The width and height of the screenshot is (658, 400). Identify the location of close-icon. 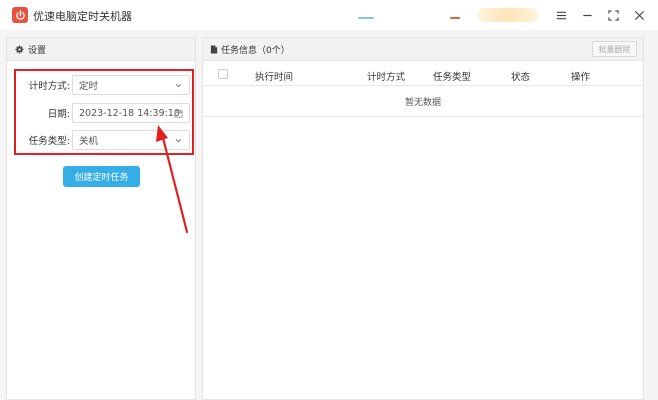
(639, 15).